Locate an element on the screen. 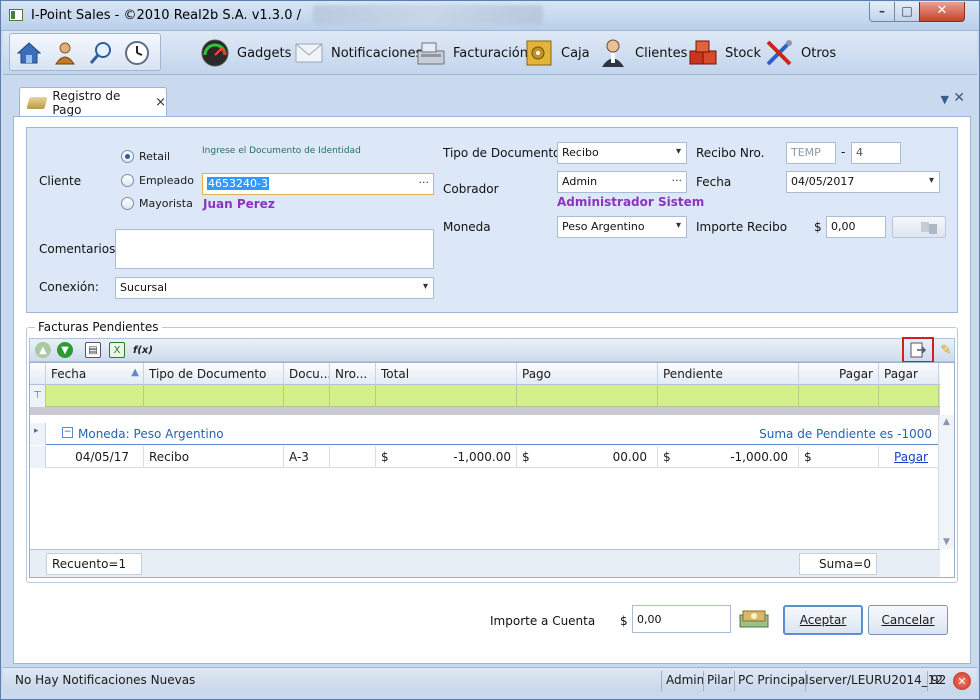 Image resolution: width=980 pixels, height=700 pixels. col-fecha: Fecha ▲ is located at coordinates (95, 374).